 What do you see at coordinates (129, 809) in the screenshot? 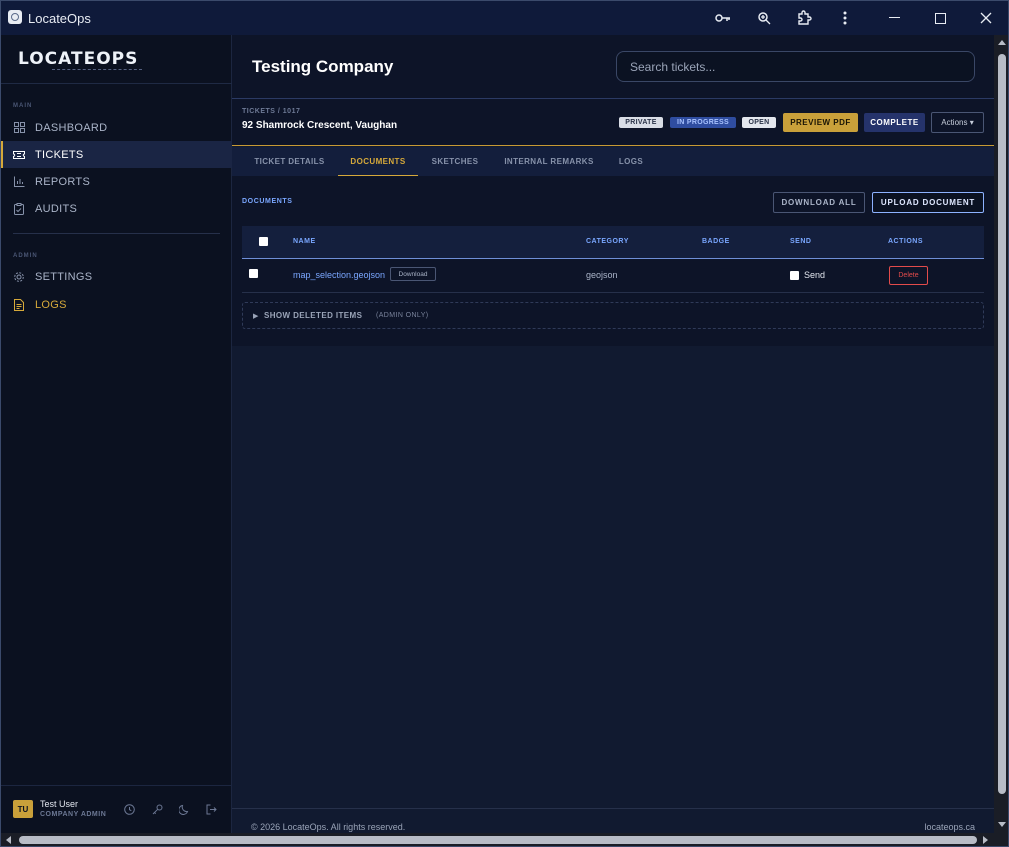
I see `clock-icon` at bounding box center [129, 809].